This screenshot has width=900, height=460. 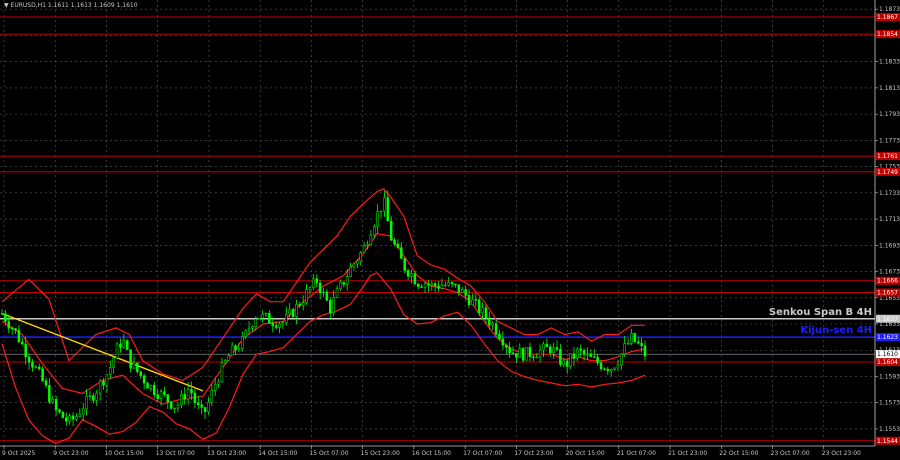 What do you see at coordinates (277, 453) in the screenshot?
I see `x-tick-label: 14 Oct 15:00` at bounding box center [277, 453].